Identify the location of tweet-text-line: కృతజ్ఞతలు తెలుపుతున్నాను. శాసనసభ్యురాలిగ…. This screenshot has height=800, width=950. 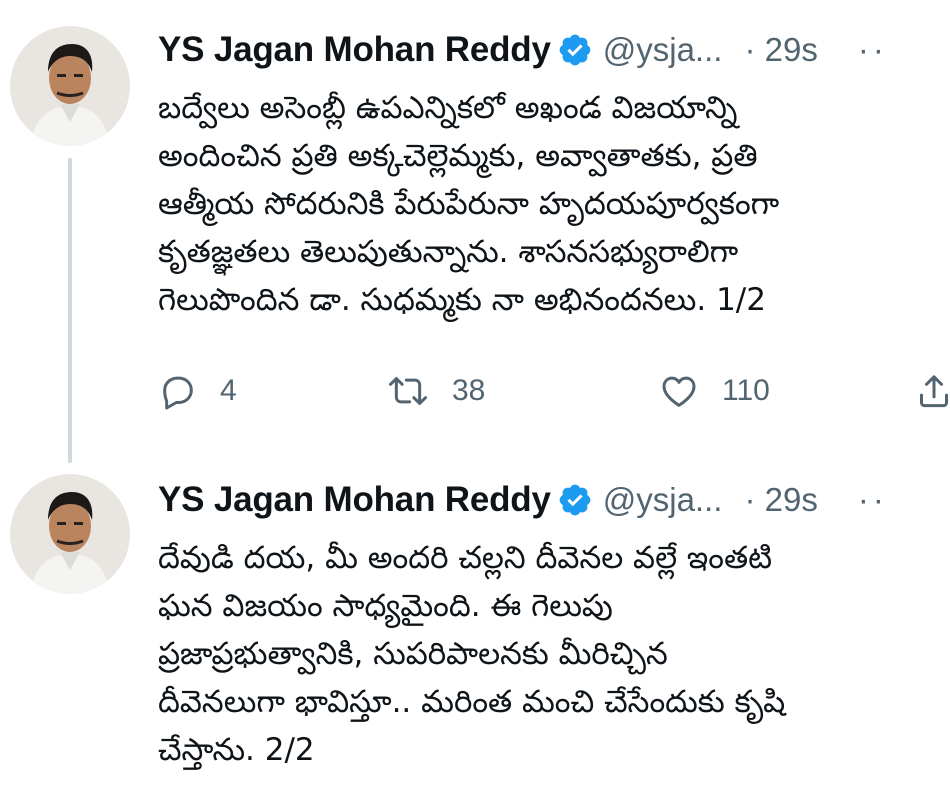
(448, 252).